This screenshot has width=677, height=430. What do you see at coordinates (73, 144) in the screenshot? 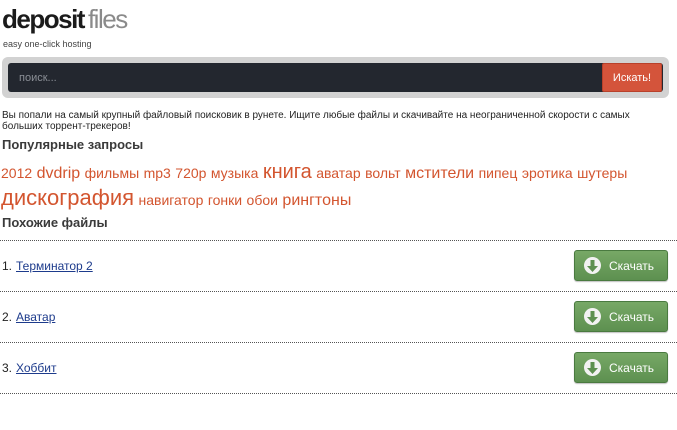
I see `popular-queries-heading: Популярные запросы` at bounding box center [73, 144].